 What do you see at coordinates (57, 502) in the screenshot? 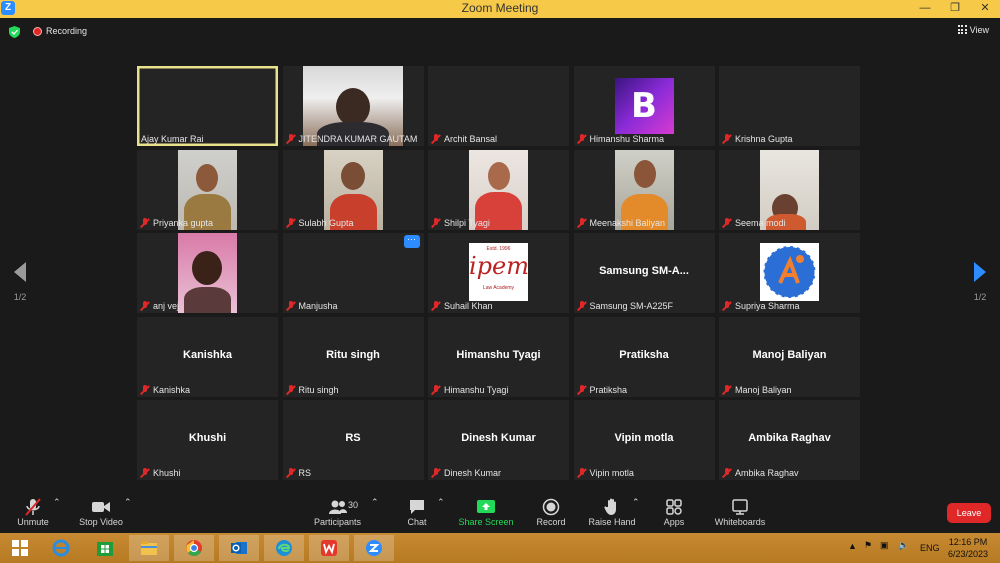
I see `audio-options-caret: ⌃` at bounding box center [57, 502].